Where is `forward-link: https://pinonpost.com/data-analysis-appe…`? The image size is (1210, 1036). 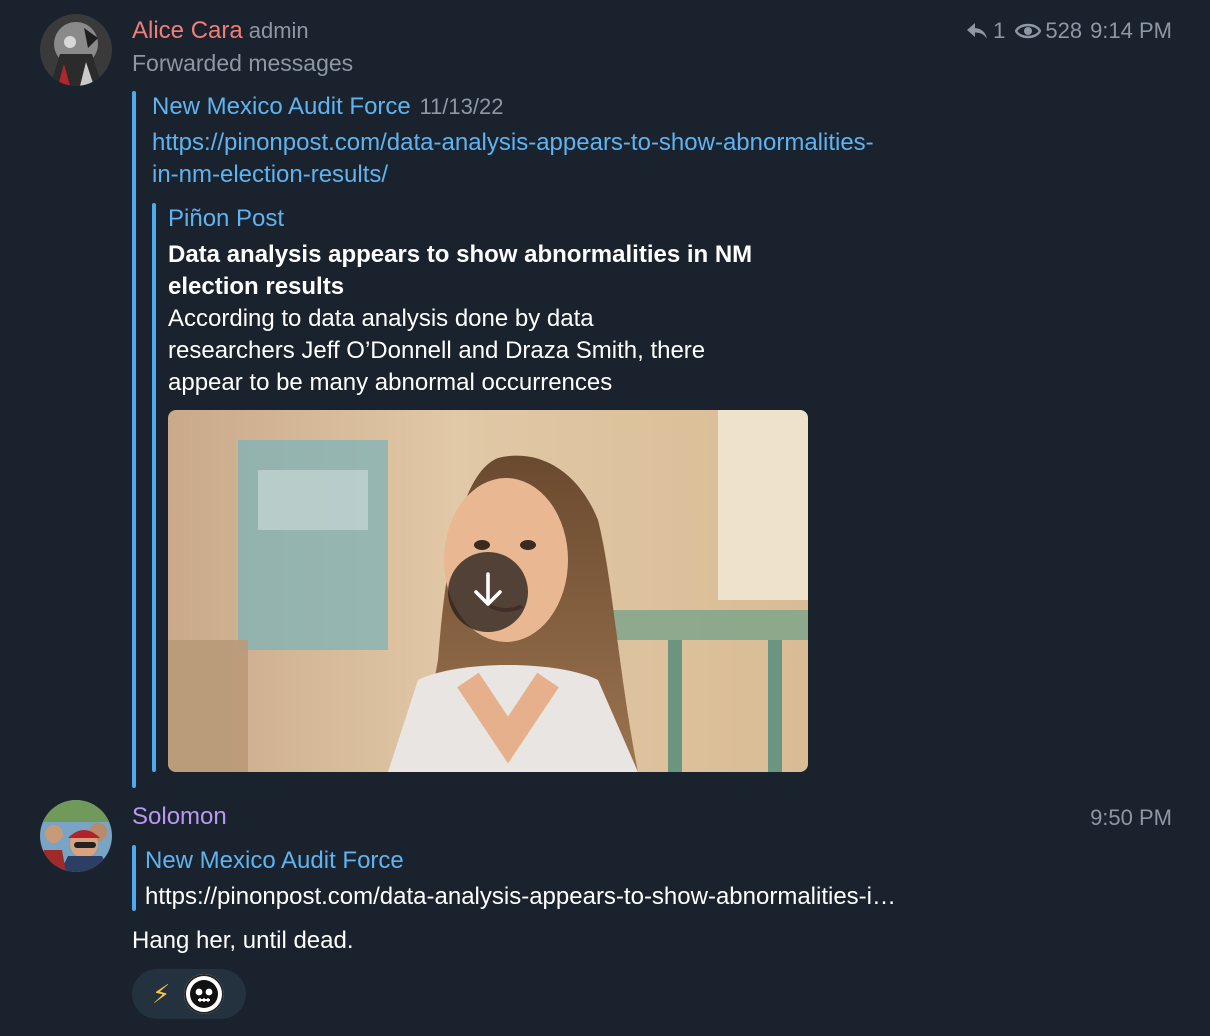 forward-link: https://pinonpost.com/data-analysis-appe… is located at coordinates (513, 159).